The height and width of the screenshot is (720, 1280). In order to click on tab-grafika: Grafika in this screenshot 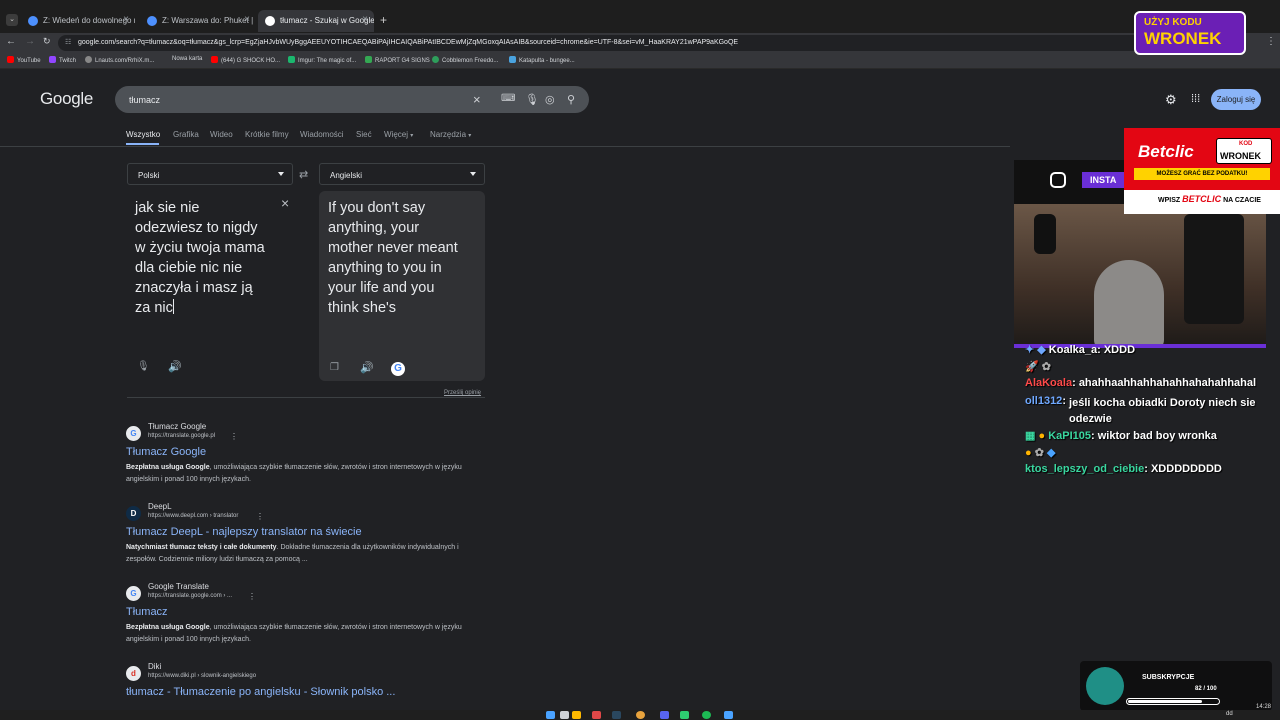, I will do `click(186, 134)`.